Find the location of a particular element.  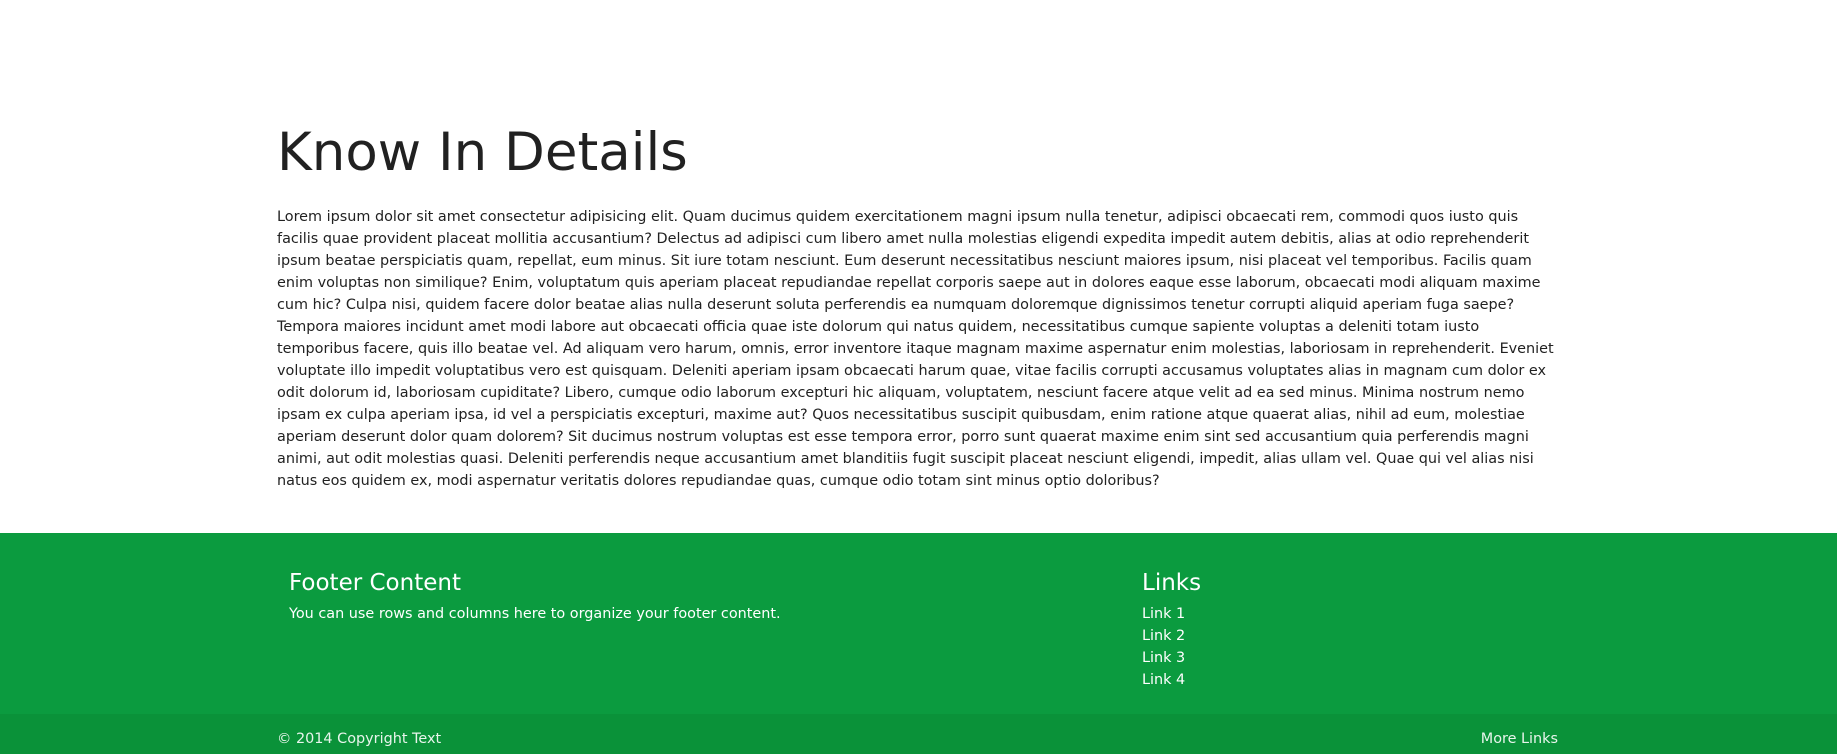

footer-link-3: Link 3 is located at coordinates (1163, 658).